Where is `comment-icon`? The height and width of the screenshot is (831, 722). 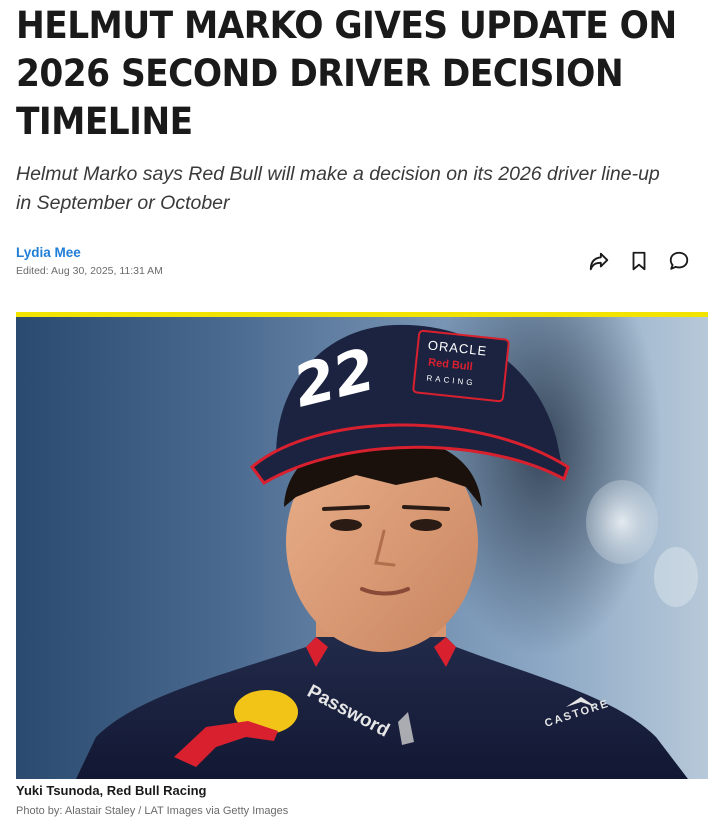 comment-icon is located at coordinates (679, 260).